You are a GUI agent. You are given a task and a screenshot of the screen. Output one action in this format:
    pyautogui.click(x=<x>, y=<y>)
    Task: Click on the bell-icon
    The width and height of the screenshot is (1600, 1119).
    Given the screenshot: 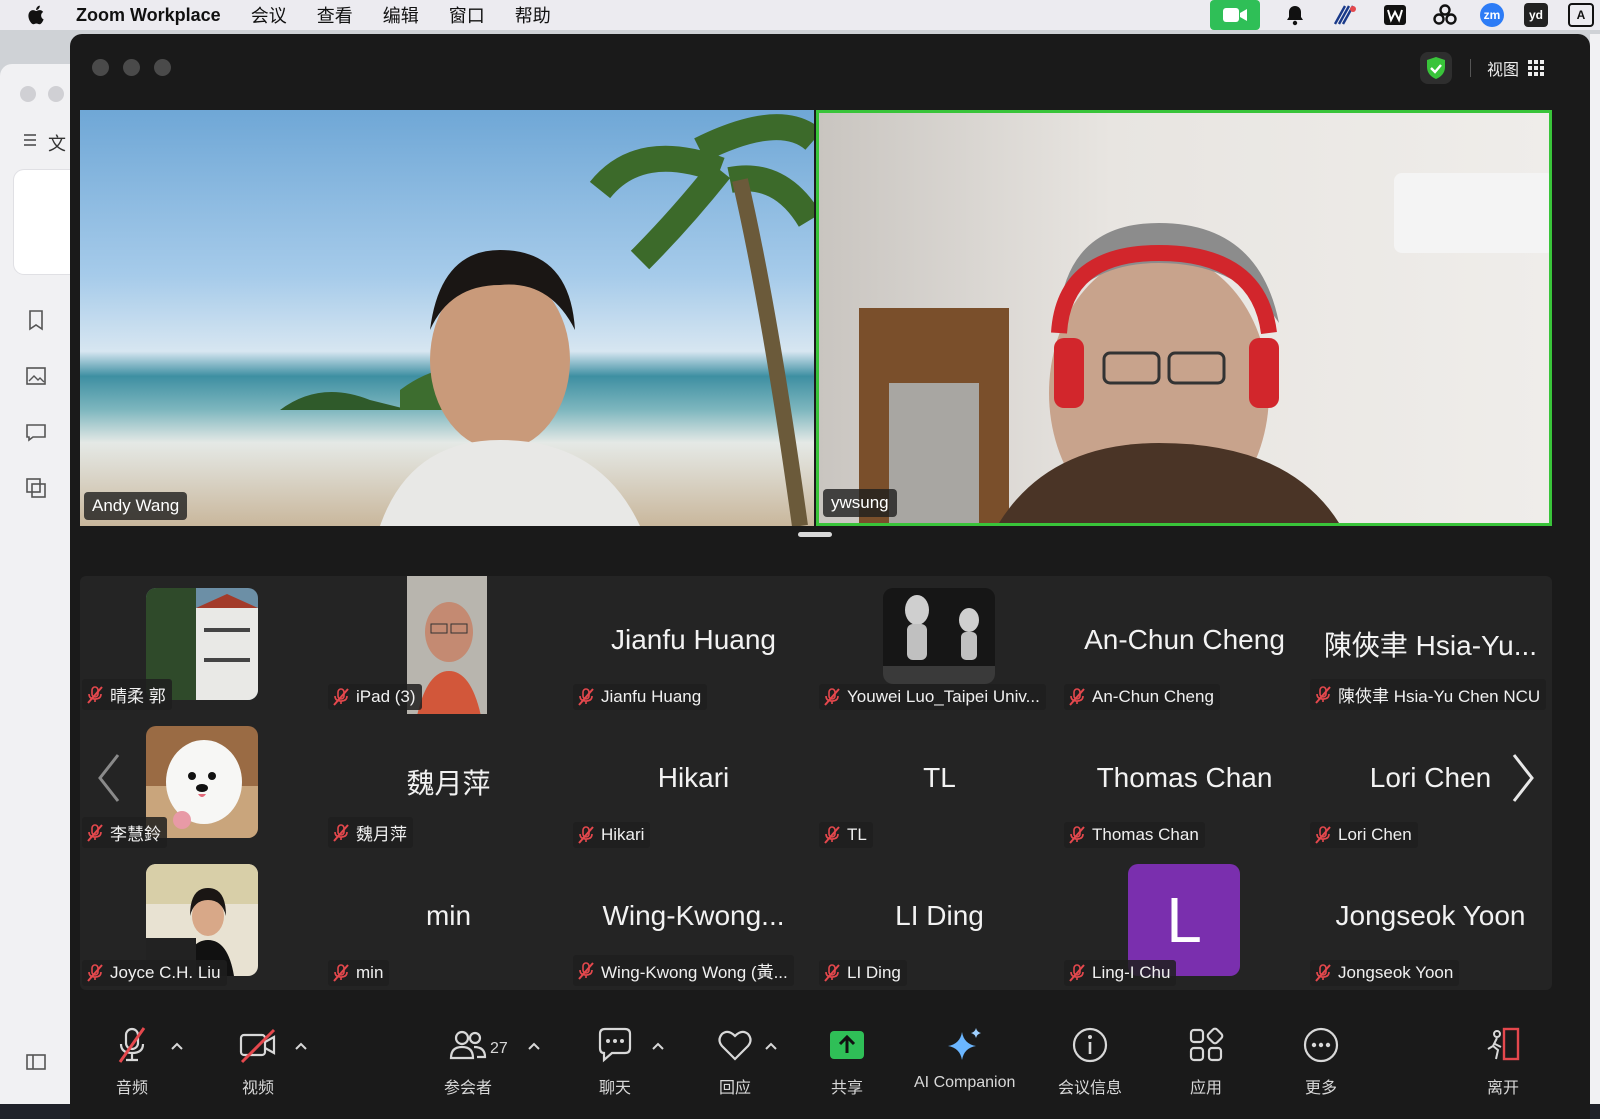 What is the action you would take?
    pyautogui.click(x=1295, y=15)
    